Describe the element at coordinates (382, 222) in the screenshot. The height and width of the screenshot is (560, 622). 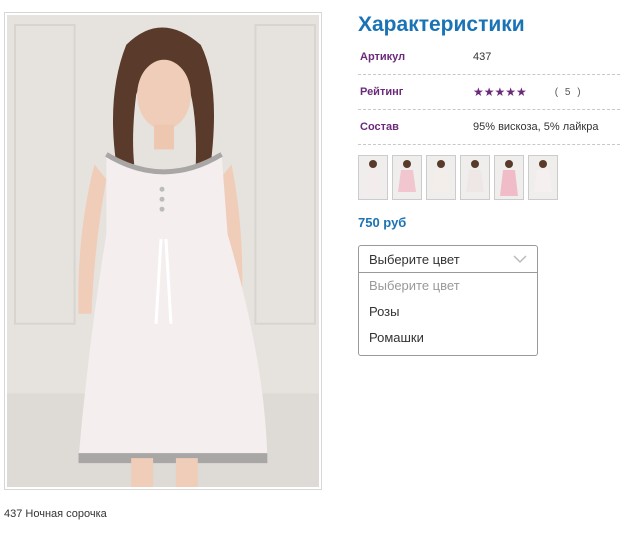
I see `price: 750 руб` at that location.